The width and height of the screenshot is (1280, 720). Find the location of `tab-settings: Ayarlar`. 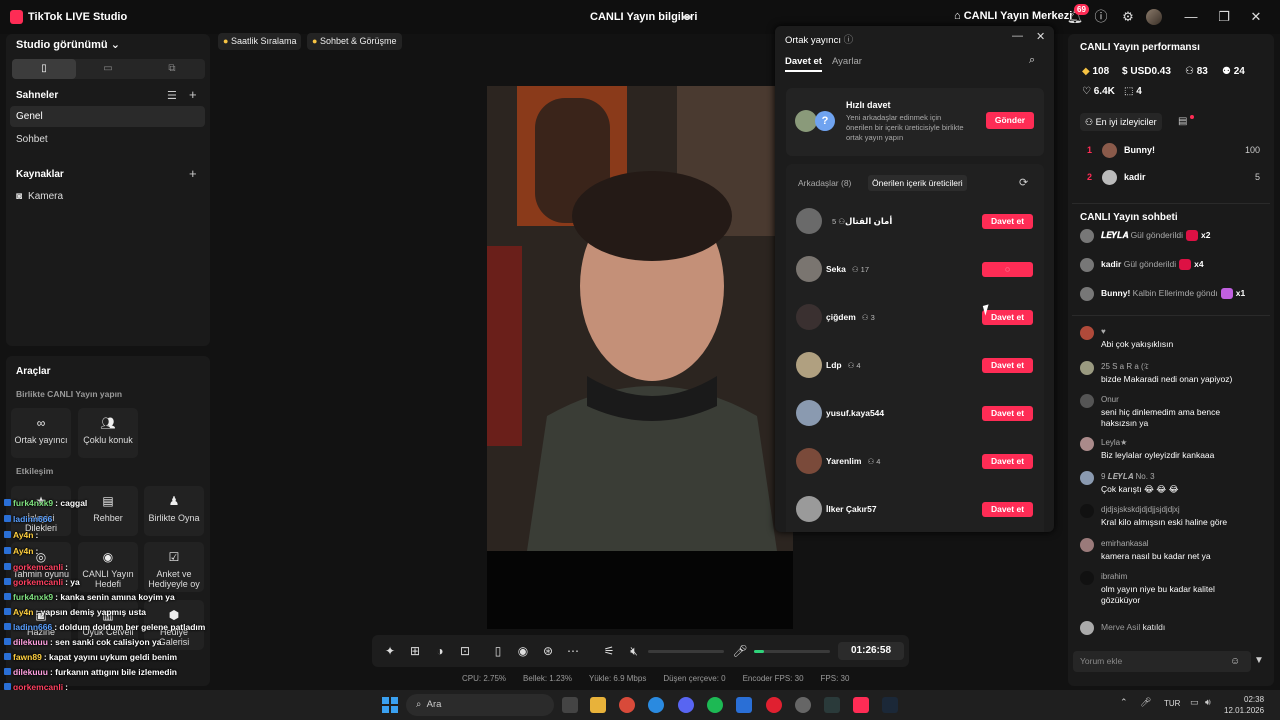

tab-settings: Ayarlar is located at coordinates (847, 61).